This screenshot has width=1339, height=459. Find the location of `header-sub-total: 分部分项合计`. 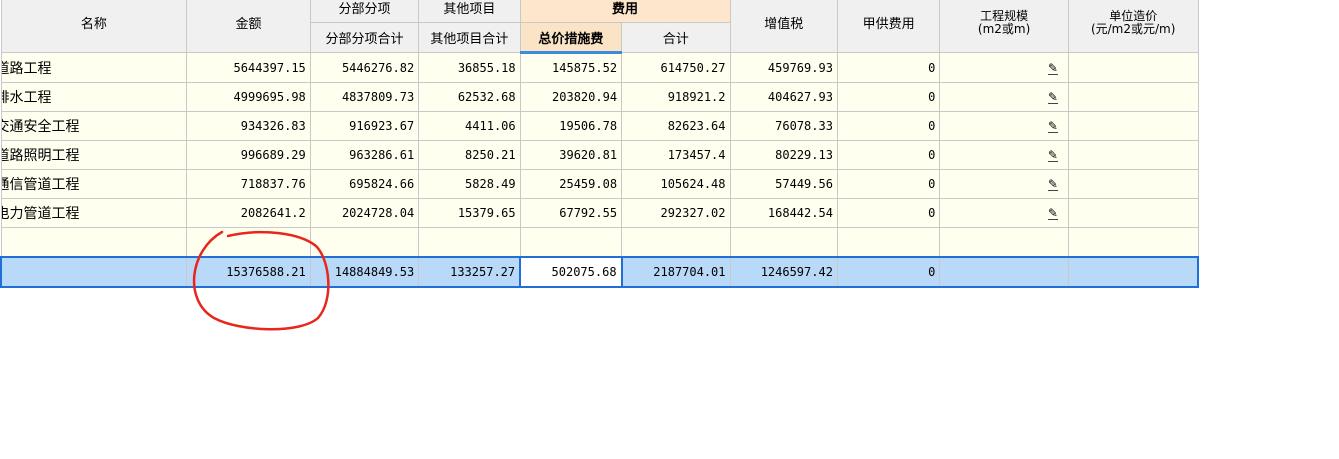

header-sub-total: 分部分项合计 is located at coordinates (364, 37).